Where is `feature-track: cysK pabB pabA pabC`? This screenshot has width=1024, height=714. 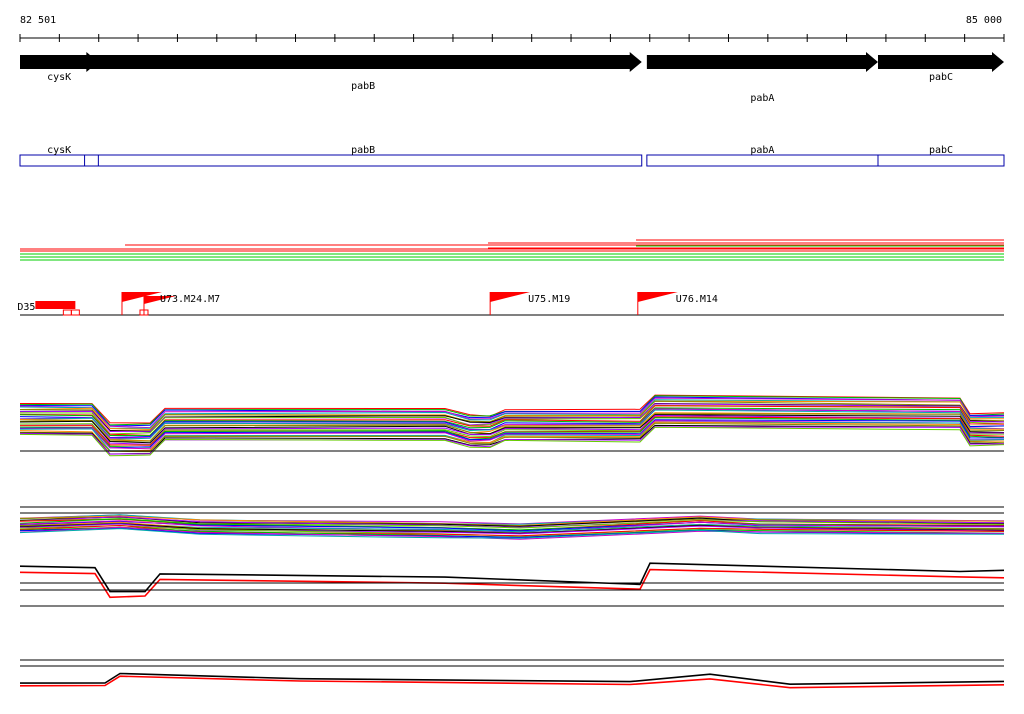 feature-track: cysK pabB pabA pabC is located at coordinates (512, 156).